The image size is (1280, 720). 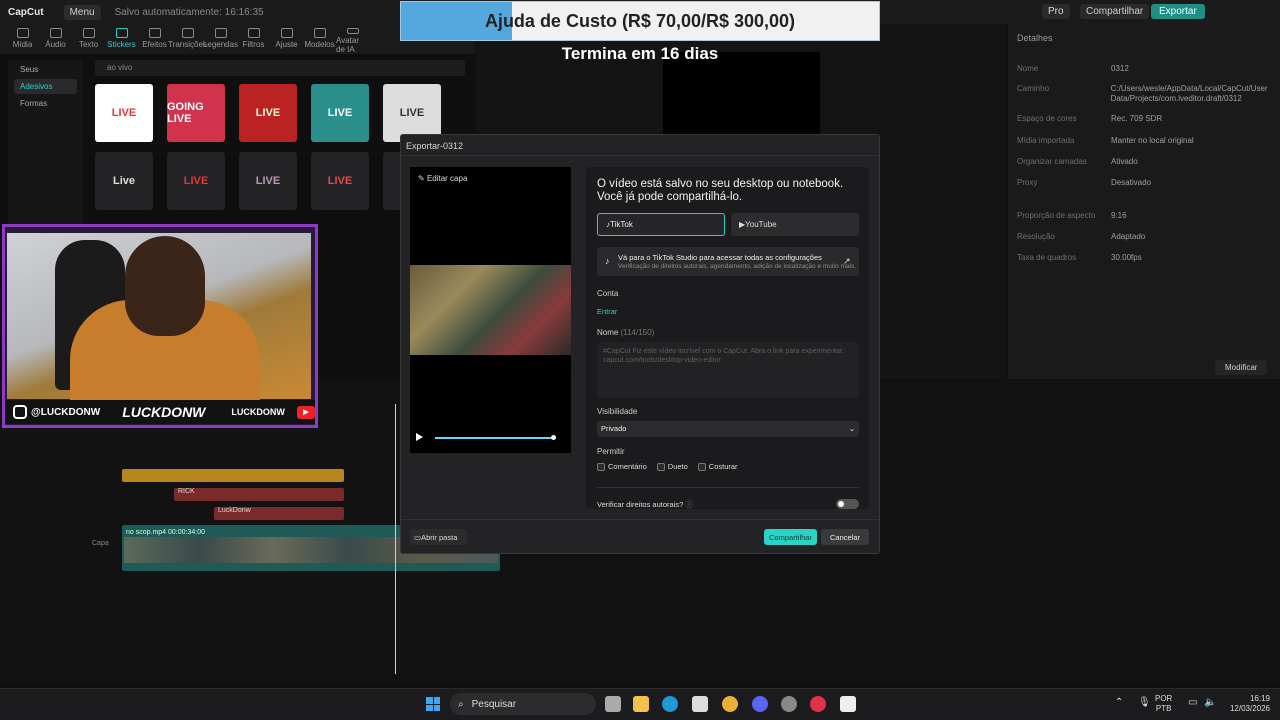 I want to click on volume-icon: 🔈, so click(x=1210, y=702).